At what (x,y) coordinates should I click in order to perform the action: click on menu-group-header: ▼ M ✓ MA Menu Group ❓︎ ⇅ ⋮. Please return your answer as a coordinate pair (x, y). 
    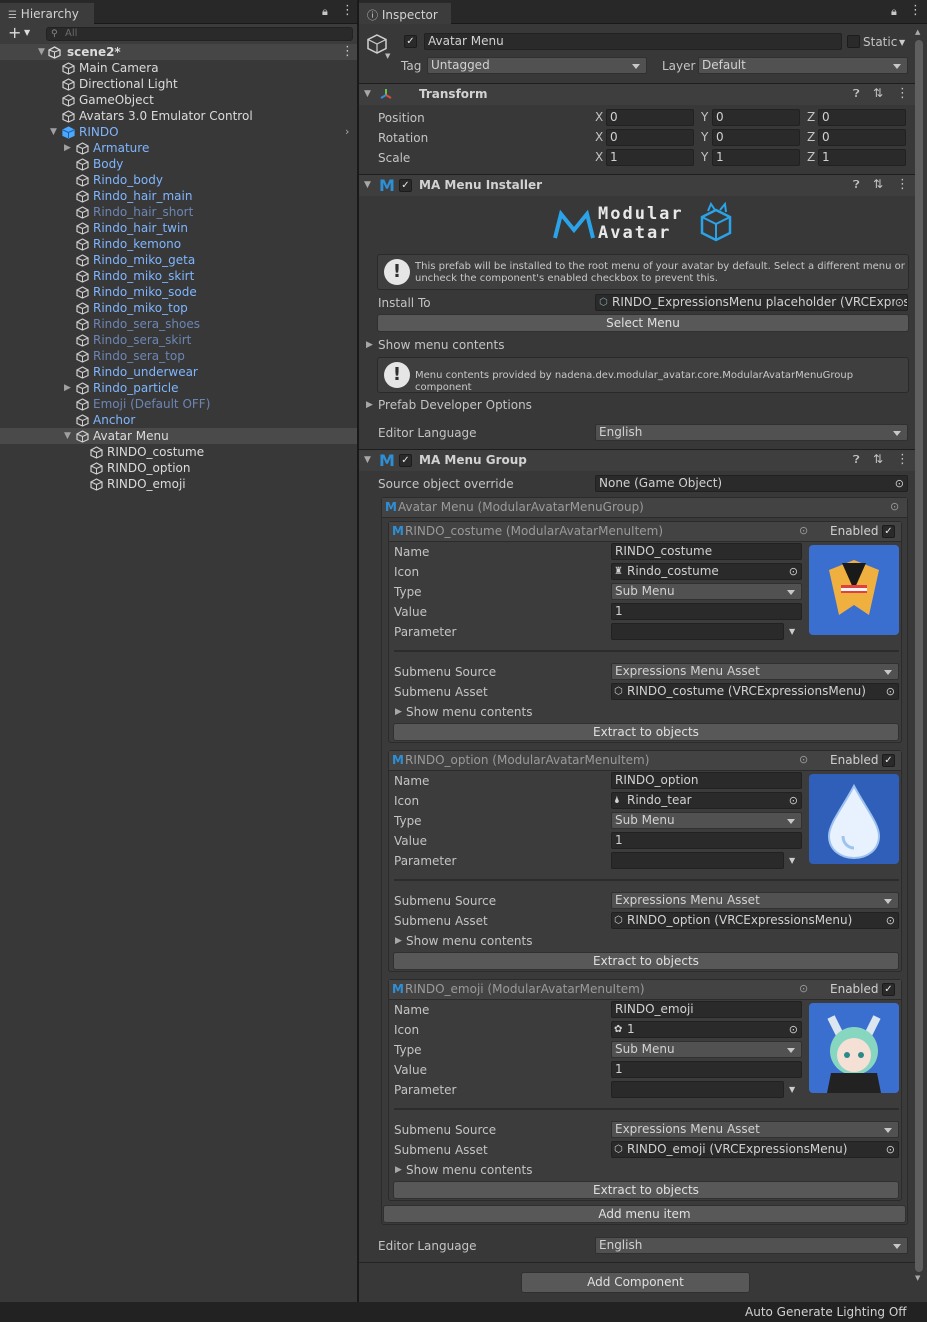
    Looking at the image, I should click on (637, 460).